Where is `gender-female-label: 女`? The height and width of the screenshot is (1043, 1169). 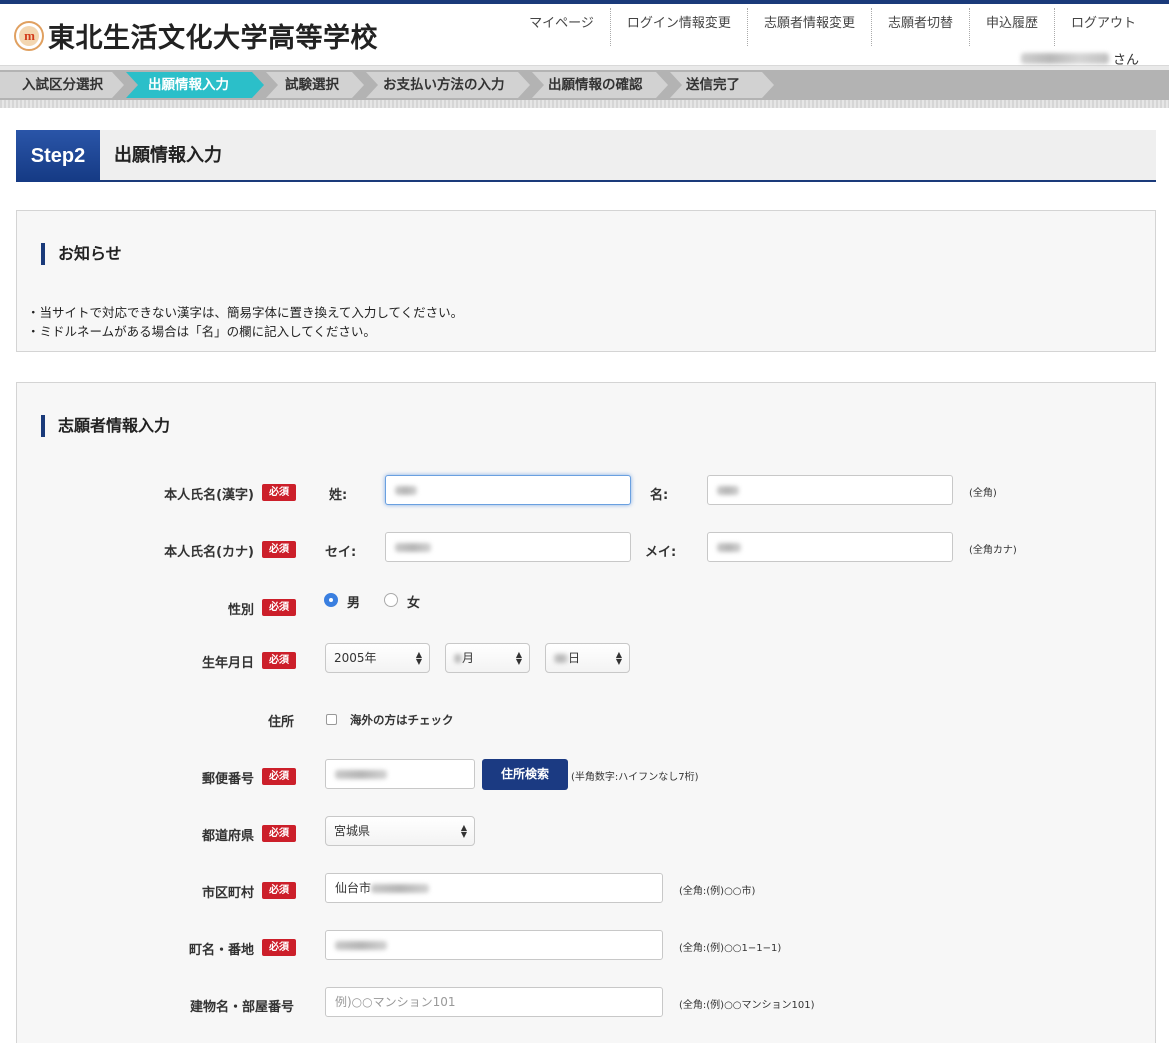 gender-female-label: 女 is located at coordinates (413, 601).